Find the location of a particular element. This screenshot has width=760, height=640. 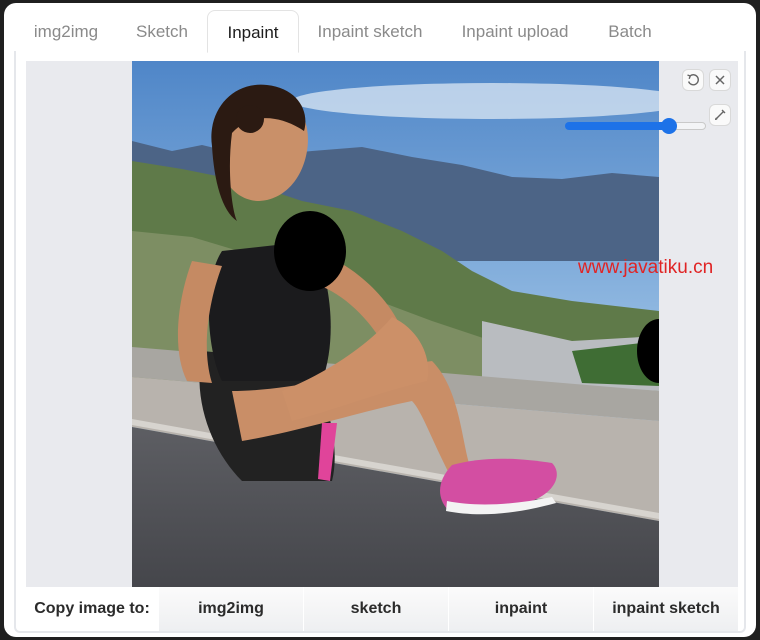

brush-icon is located at coordinates (720, 114).